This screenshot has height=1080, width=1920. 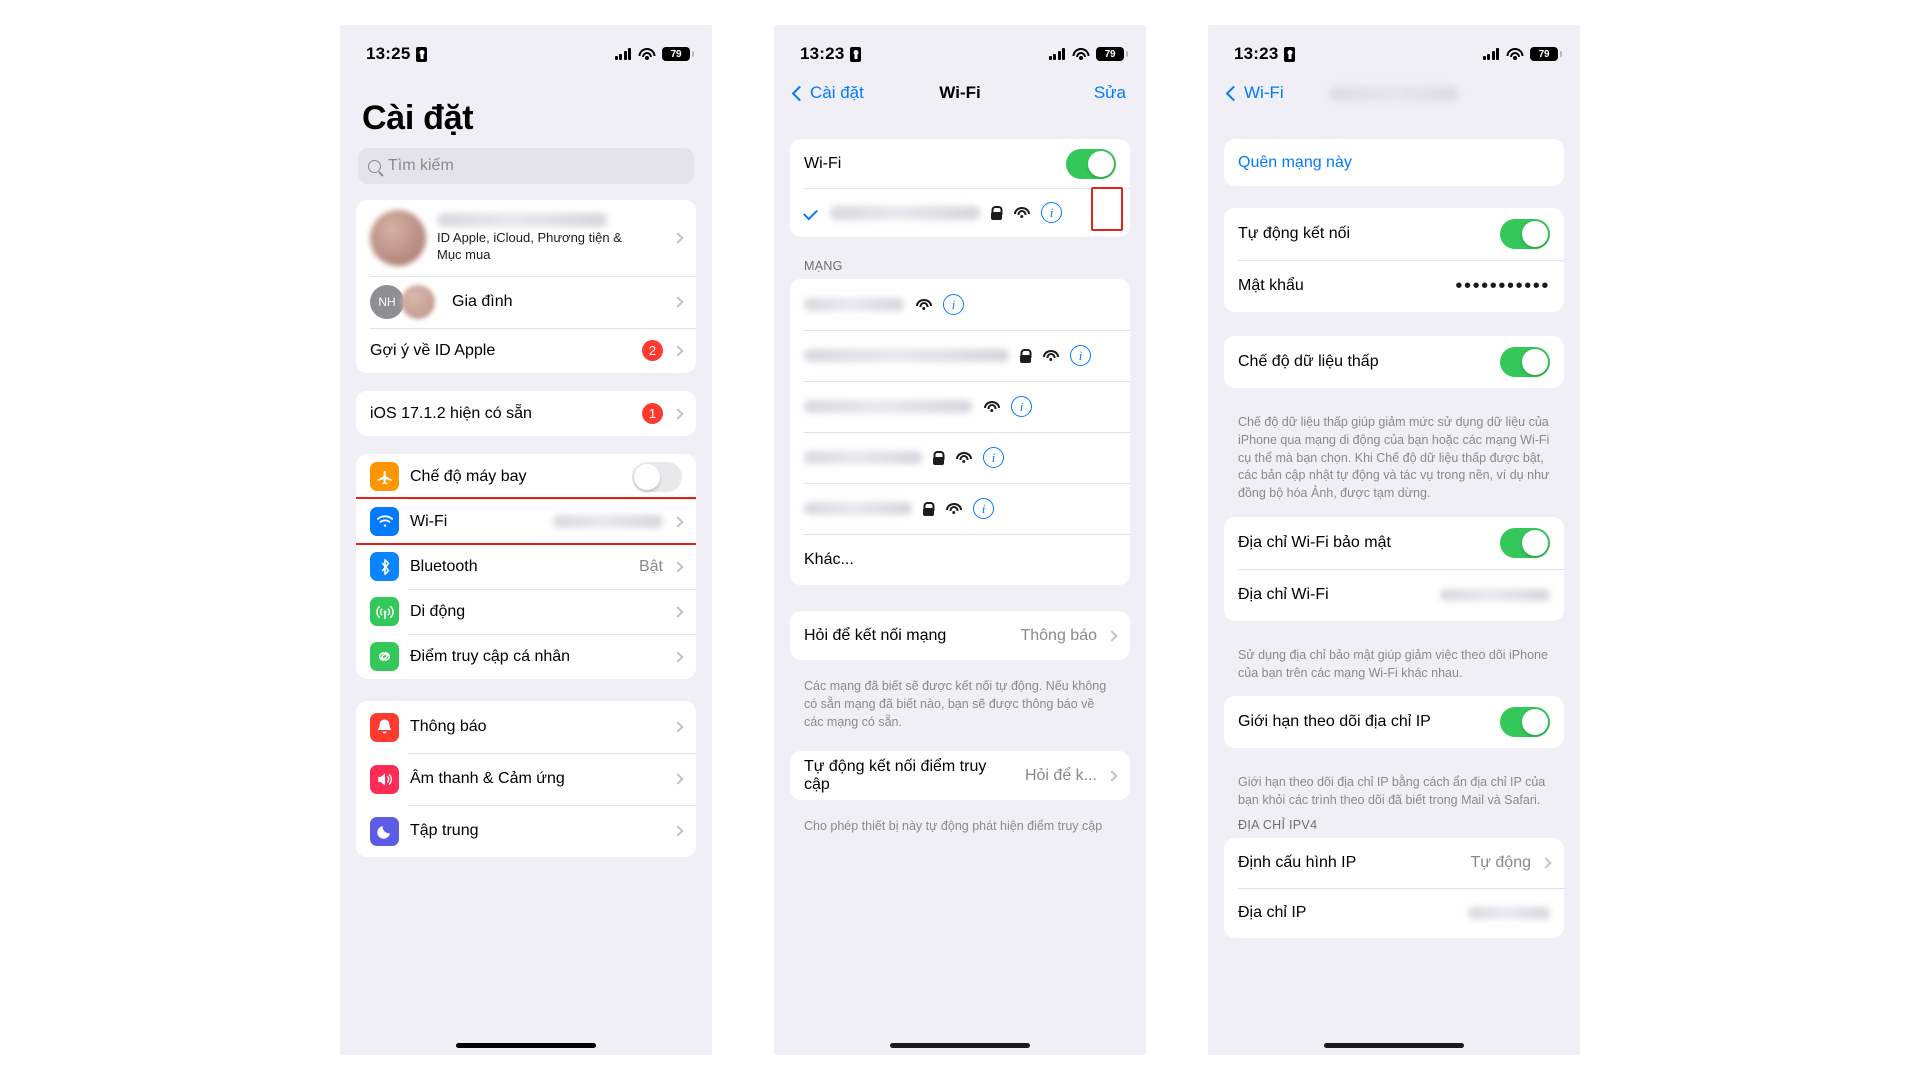 I want to click on software-update-card: iOS 17.1.2 hiện có sẵn 1, so click(x=526, y=413).